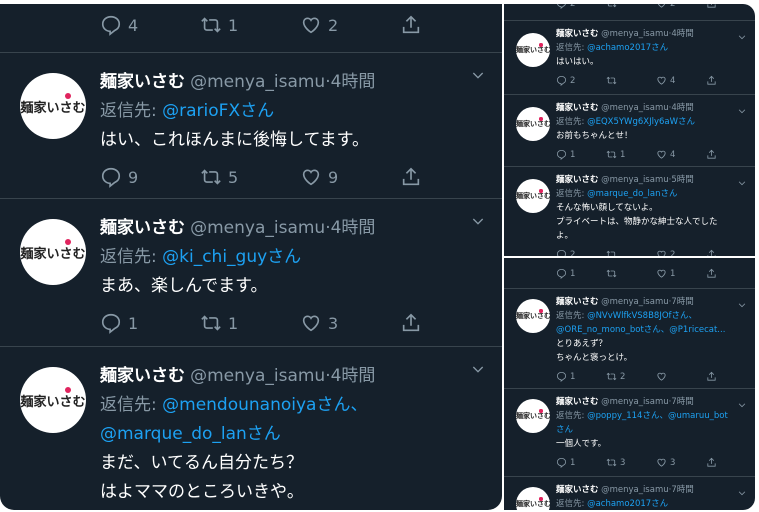 Image resolution: width=759 pixels, height=512 pixels. What do you see at coordinates (682, 180) in the screenshot?
I see `timestamp: 5時間` at bounding box center [682, 180].